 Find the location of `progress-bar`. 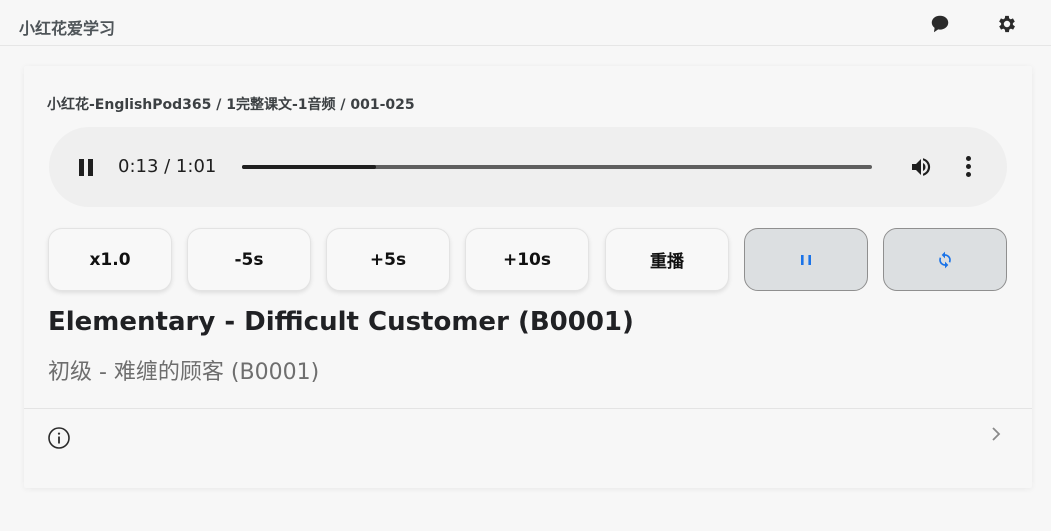

progress-bar is located at coordinates (557, 167).